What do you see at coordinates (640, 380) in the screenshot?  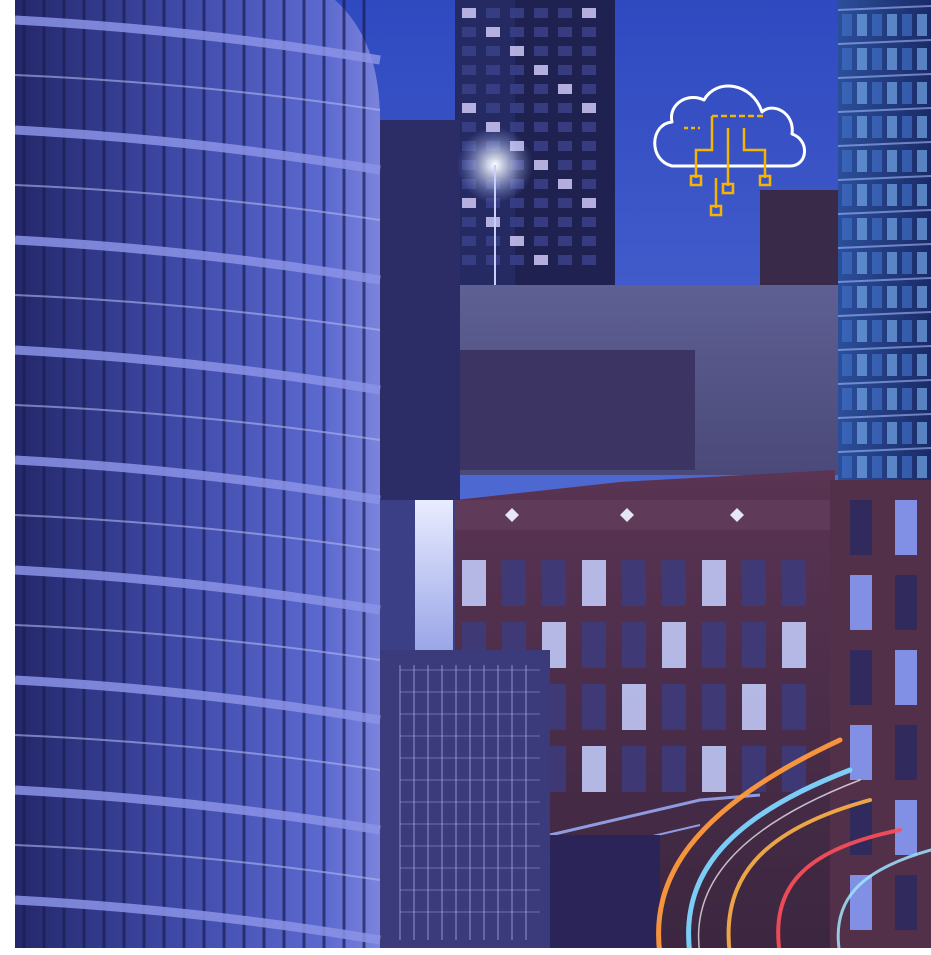 I see `concrete-building` at bounding box center [640, 380].